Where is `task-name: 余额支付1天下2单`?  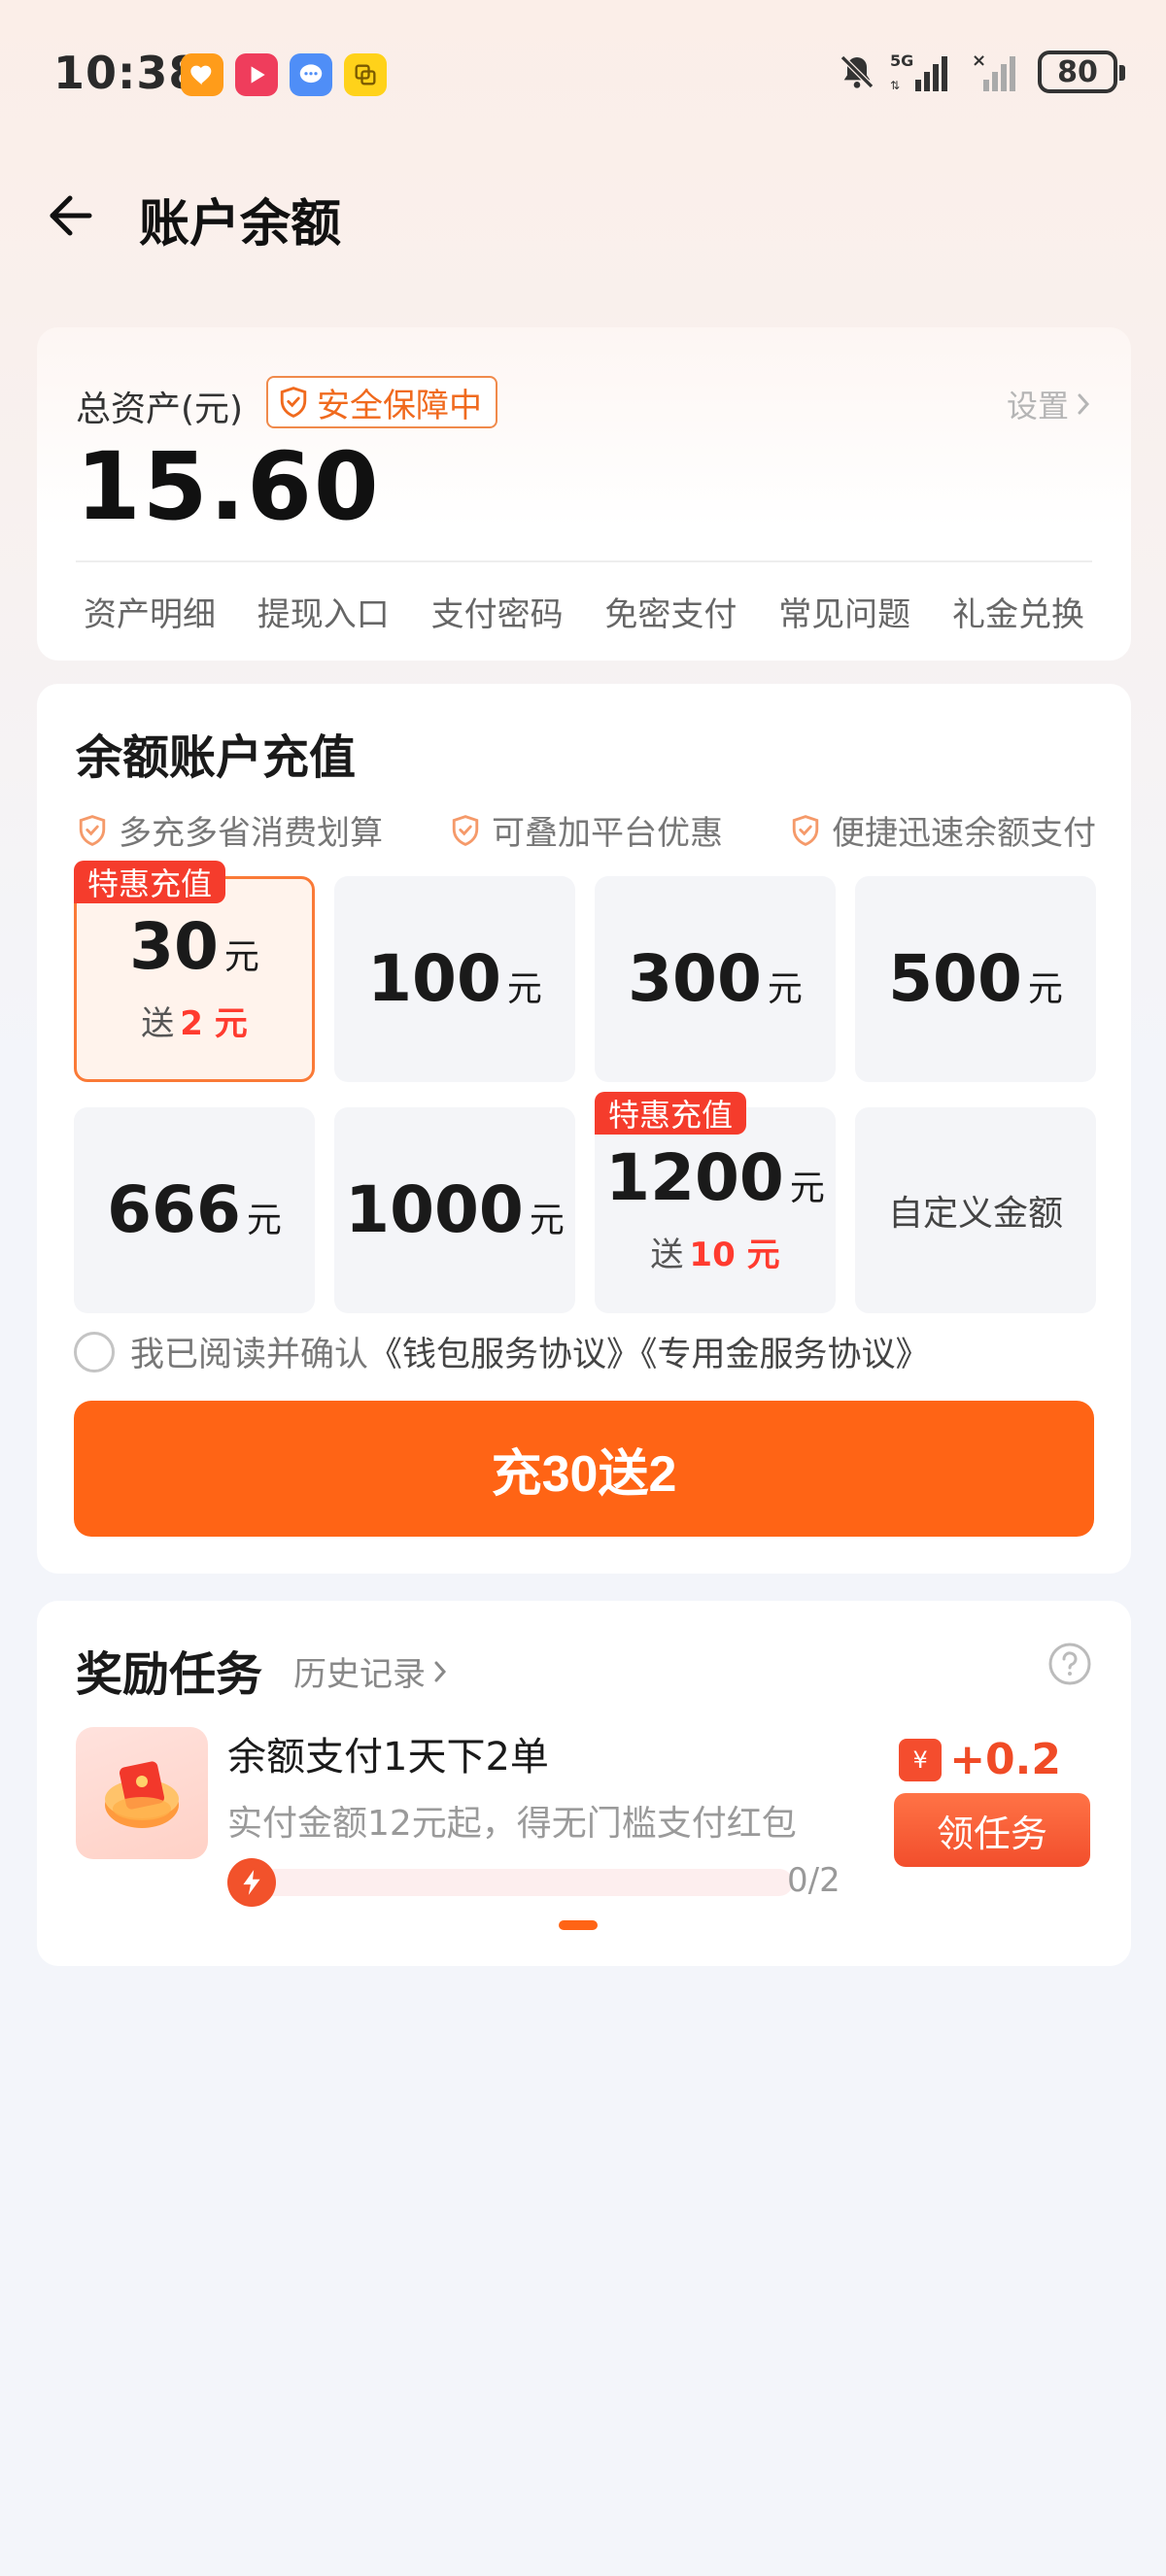 task-name: 余额支付1天下2单 is located at coordinates (388, 1757).